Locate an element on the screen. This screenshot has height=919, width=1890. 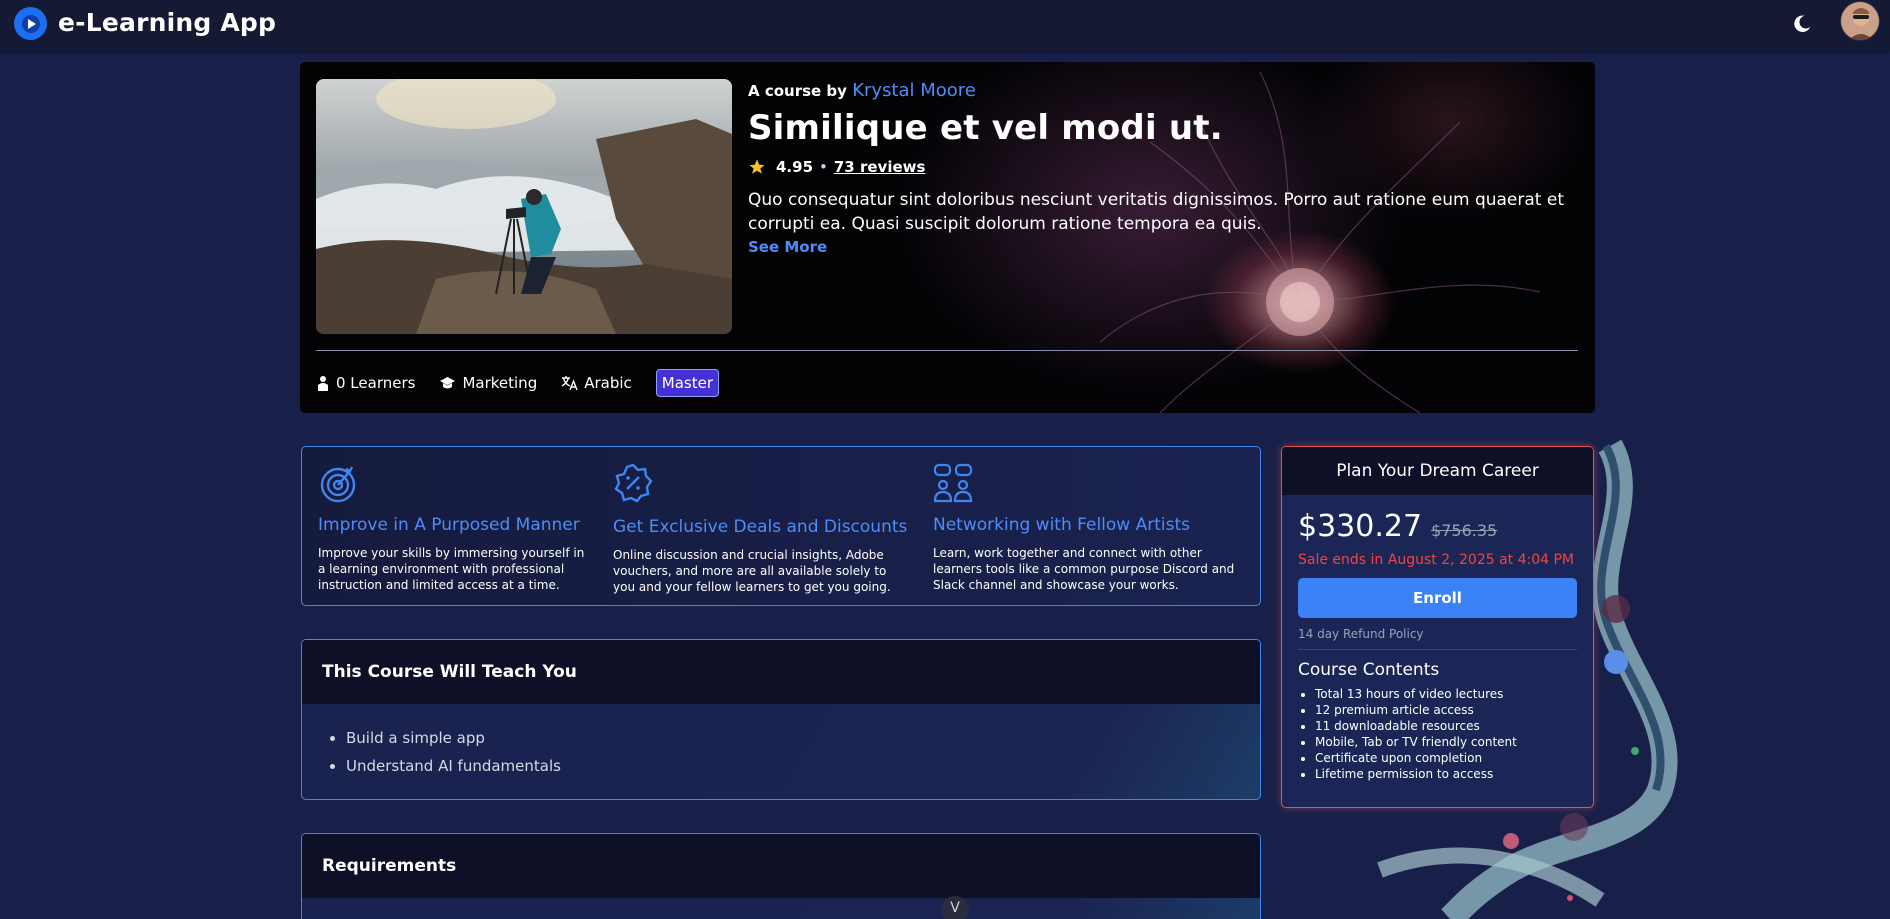
enroll-button: Enroll is located at coordinates (1437, 598).